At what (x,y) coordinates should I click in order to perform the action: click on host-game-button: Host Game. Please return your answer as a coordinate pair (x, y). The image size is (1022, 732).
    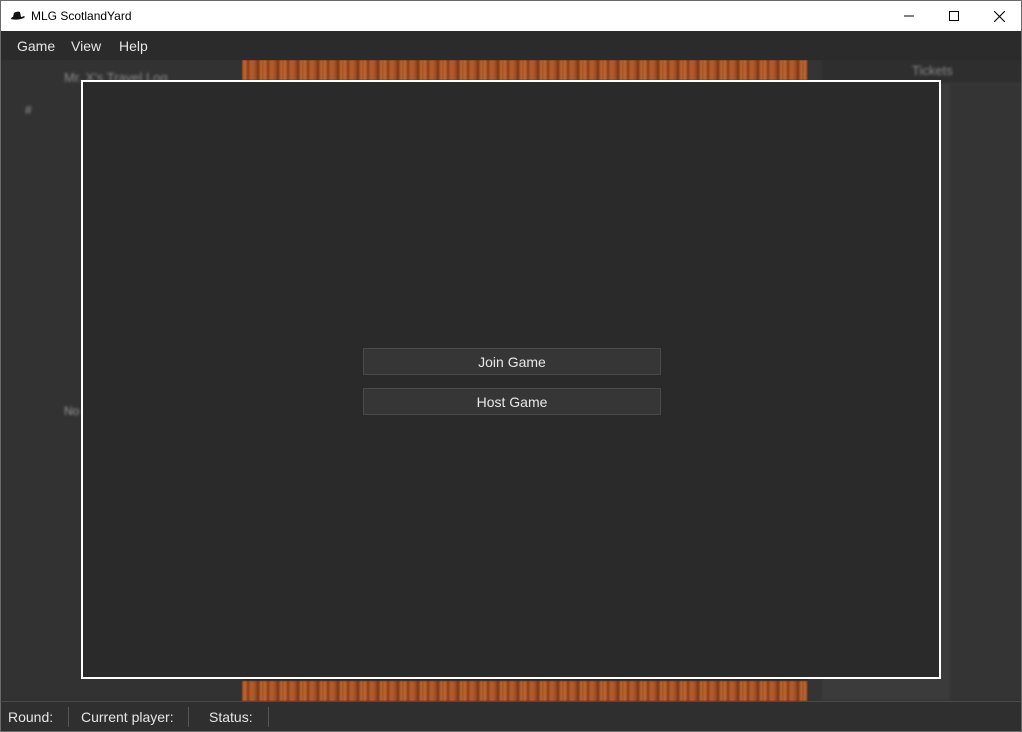
    Looking at the image, I should click on (512, 401).